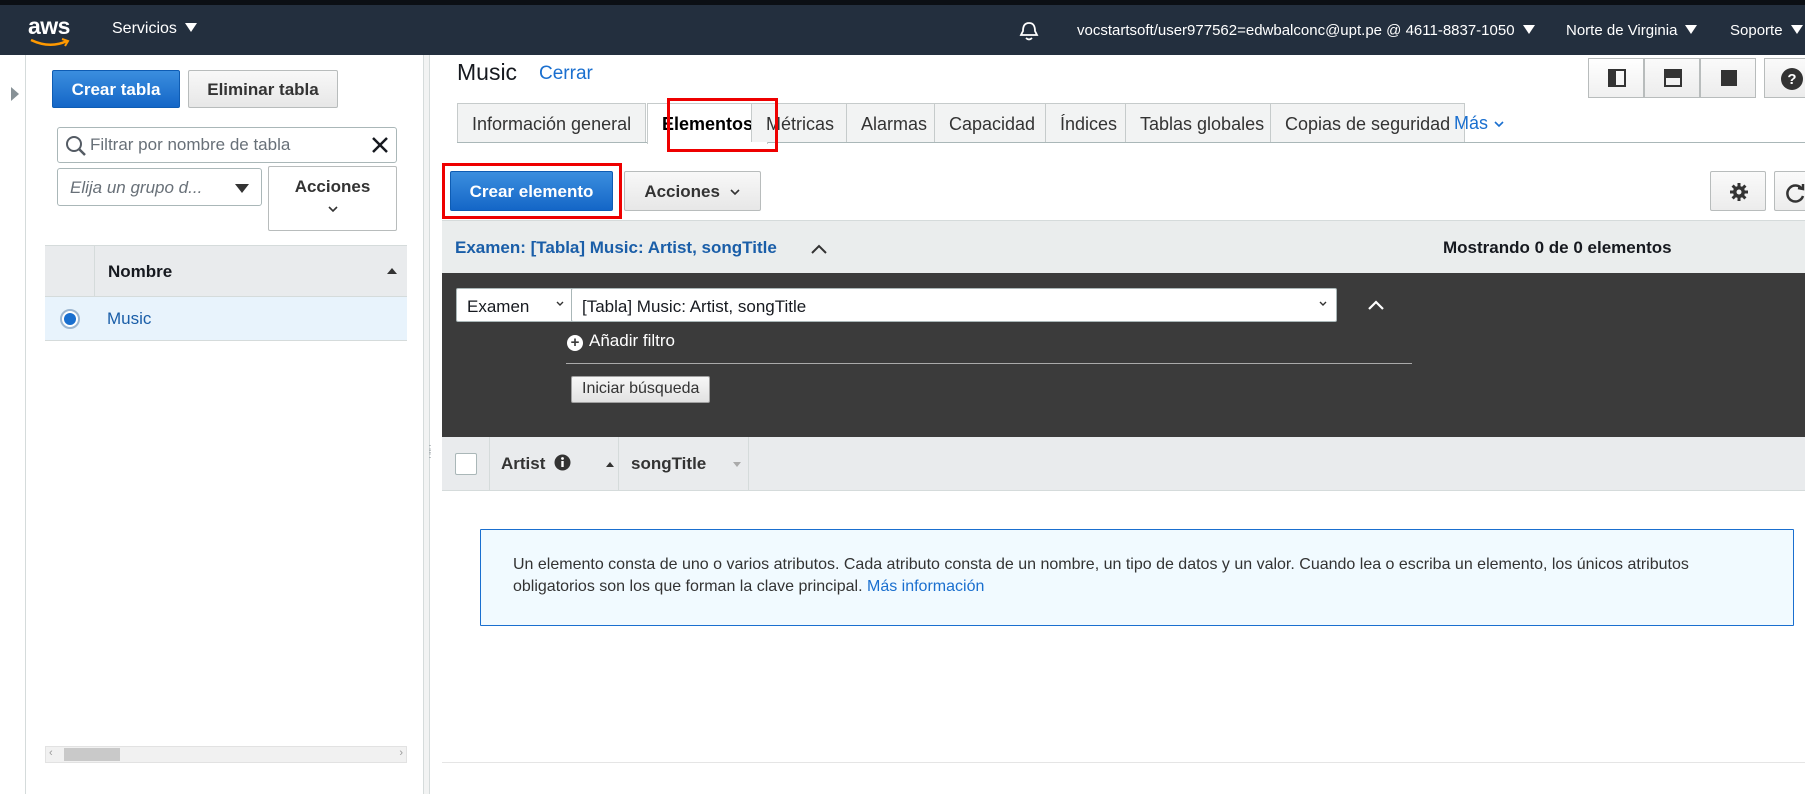 This screenshot has height=794, width=1805. Describe the element at coordinates (523, 463) in the screenshot. I see `artist-column-label: Artist` at that location.